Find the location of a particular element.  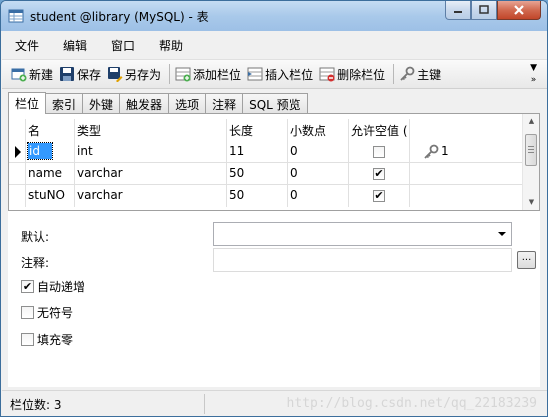

cell-nullable is located at coordinates (379, 152).